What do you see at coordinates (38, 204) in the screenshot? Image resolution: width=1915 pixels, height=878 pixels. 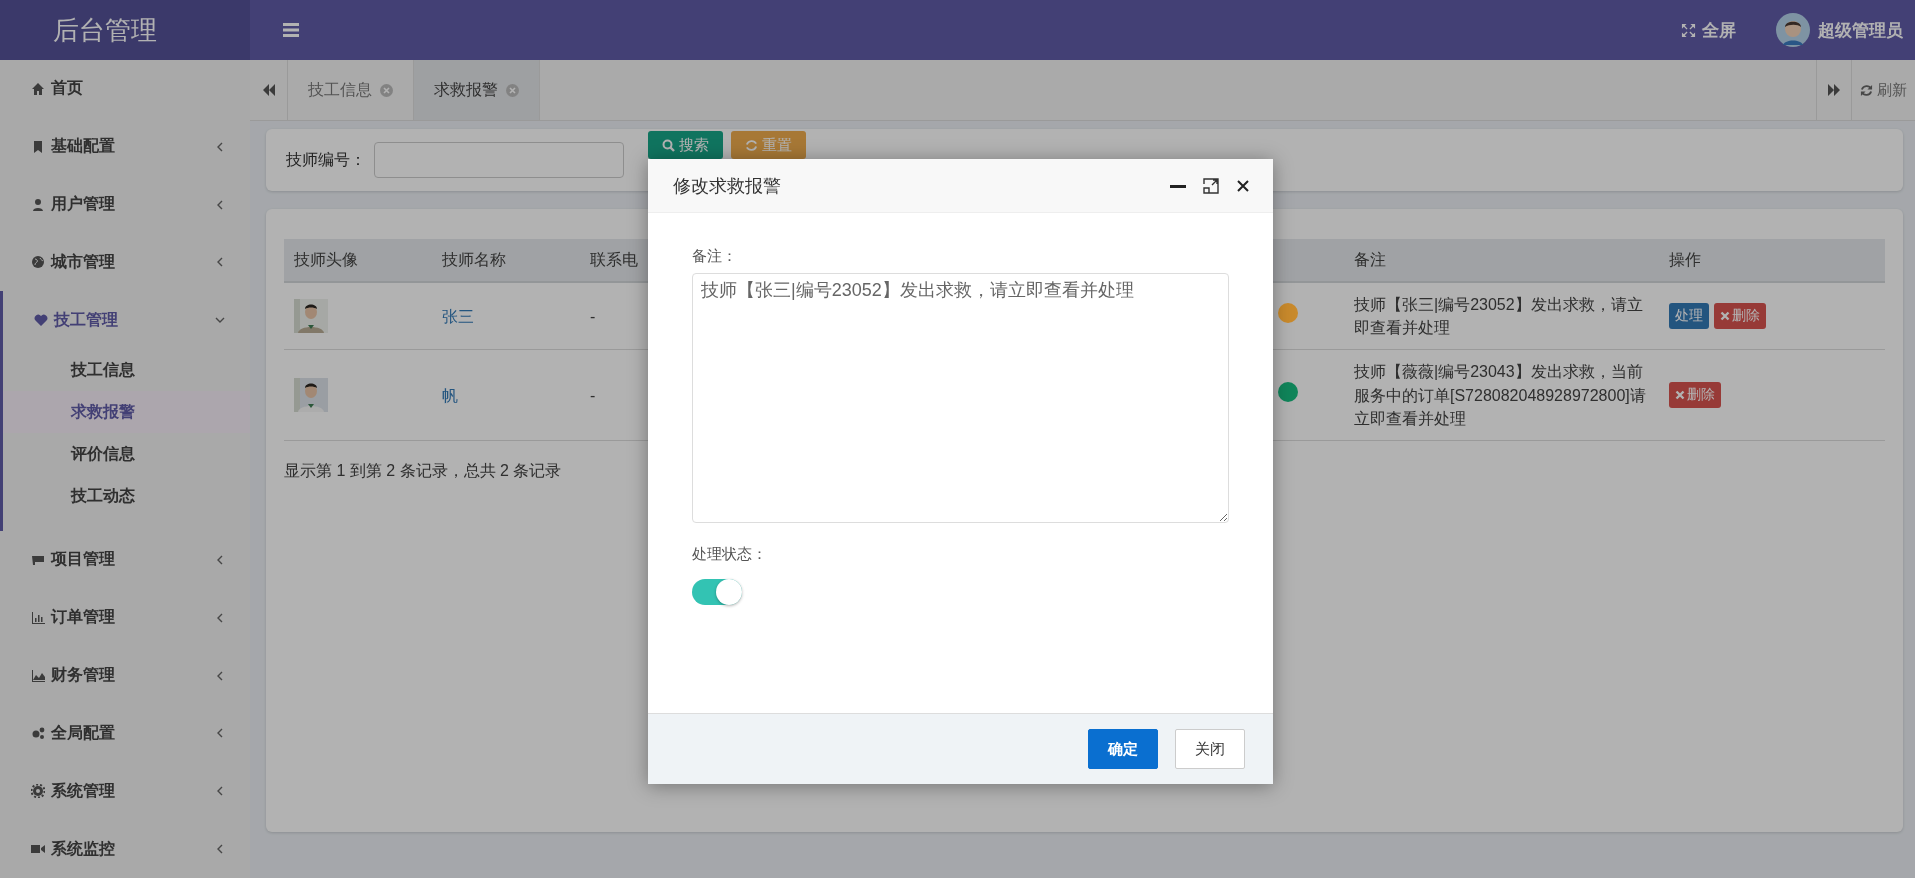 I see `user-icon` at bounding box center [38, 204].